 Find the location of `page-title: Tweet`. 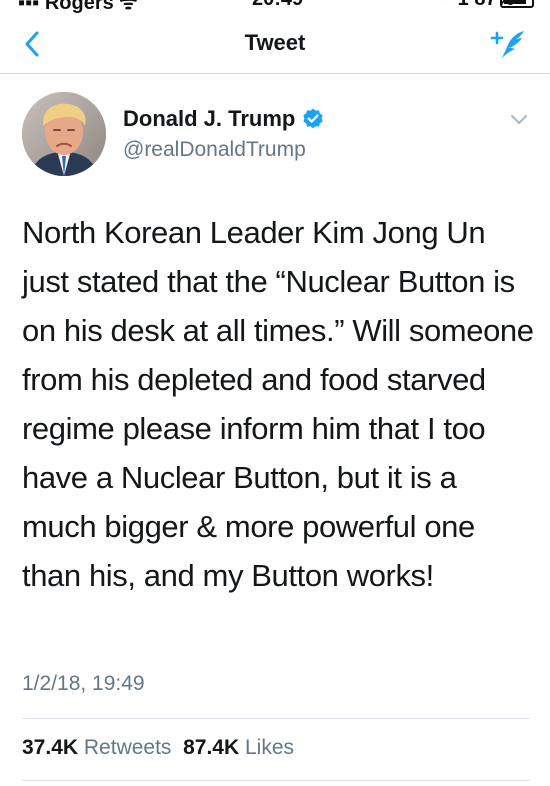

page-title: Tweet is located at coordinates (275, 42).